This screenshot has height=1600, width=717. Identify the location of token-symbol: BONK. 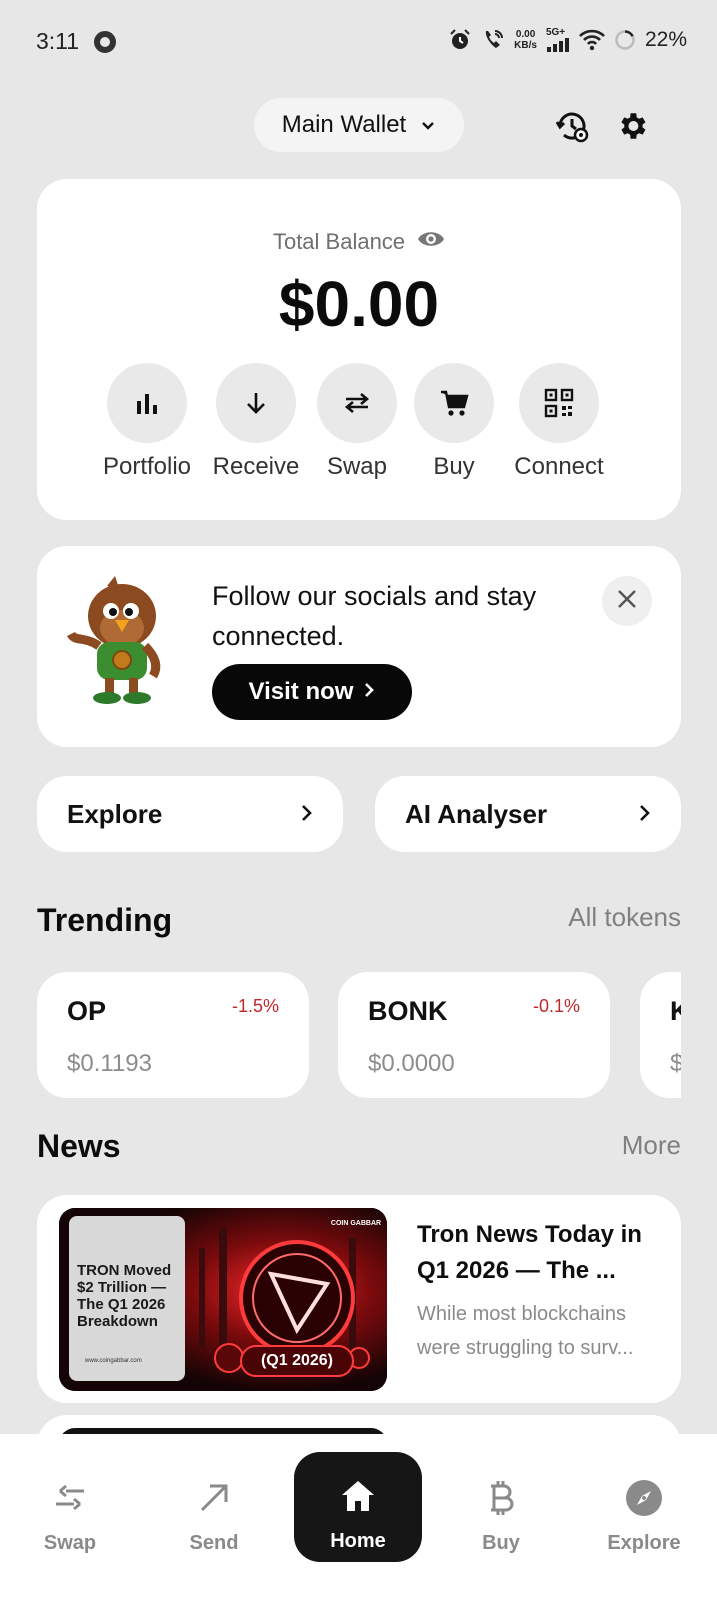
(408, 1011).